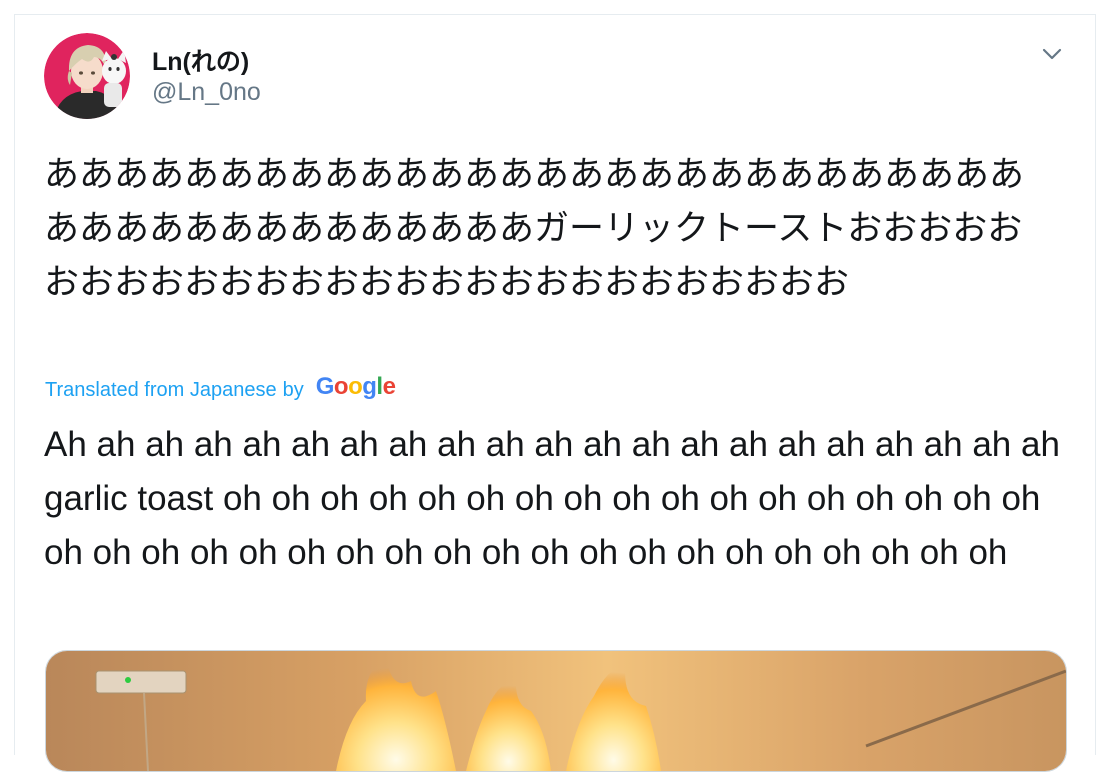 The image size is (1112, 772). What do you see at coordinates (1052, 54) in the screenshot?
I see `chevron-down-icon` at bounding box center [1052, 54].